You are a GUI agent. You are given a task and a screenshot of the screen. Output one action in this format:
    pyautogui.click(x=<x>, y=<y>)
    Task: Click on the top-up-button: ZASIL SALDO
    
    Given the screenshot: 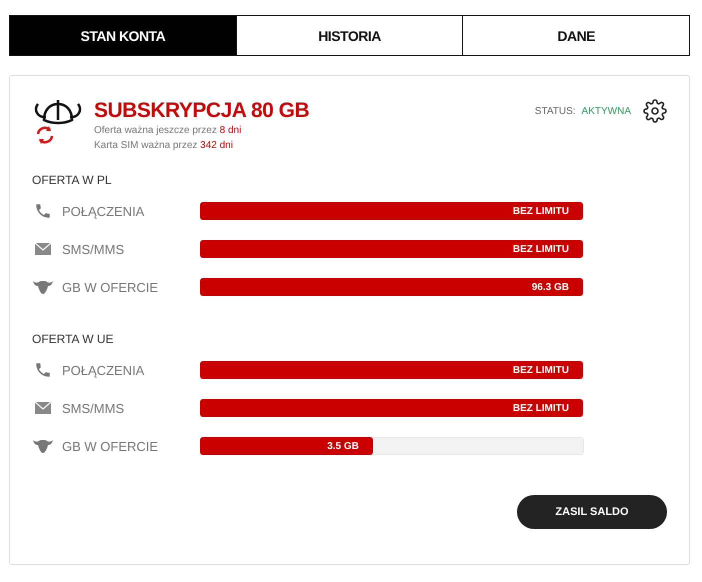 What is the action you would take?
    pyautogui.click(x=592, y=512)
    